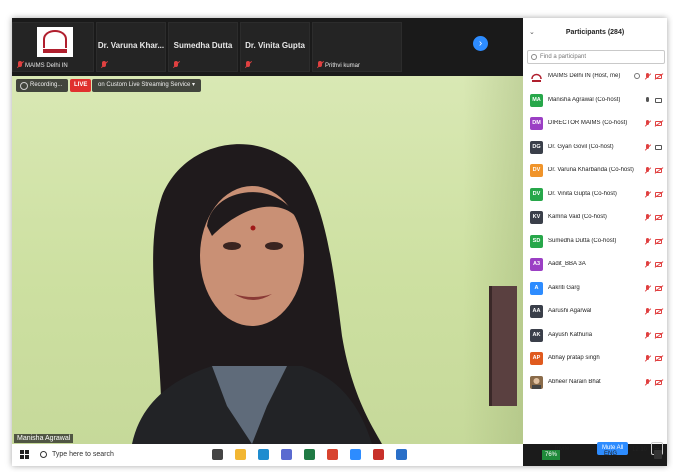  Describe the element at coordinates (570, 311) in the screenshot. I see `participant-name: Aarushi Agarwal` at that location.